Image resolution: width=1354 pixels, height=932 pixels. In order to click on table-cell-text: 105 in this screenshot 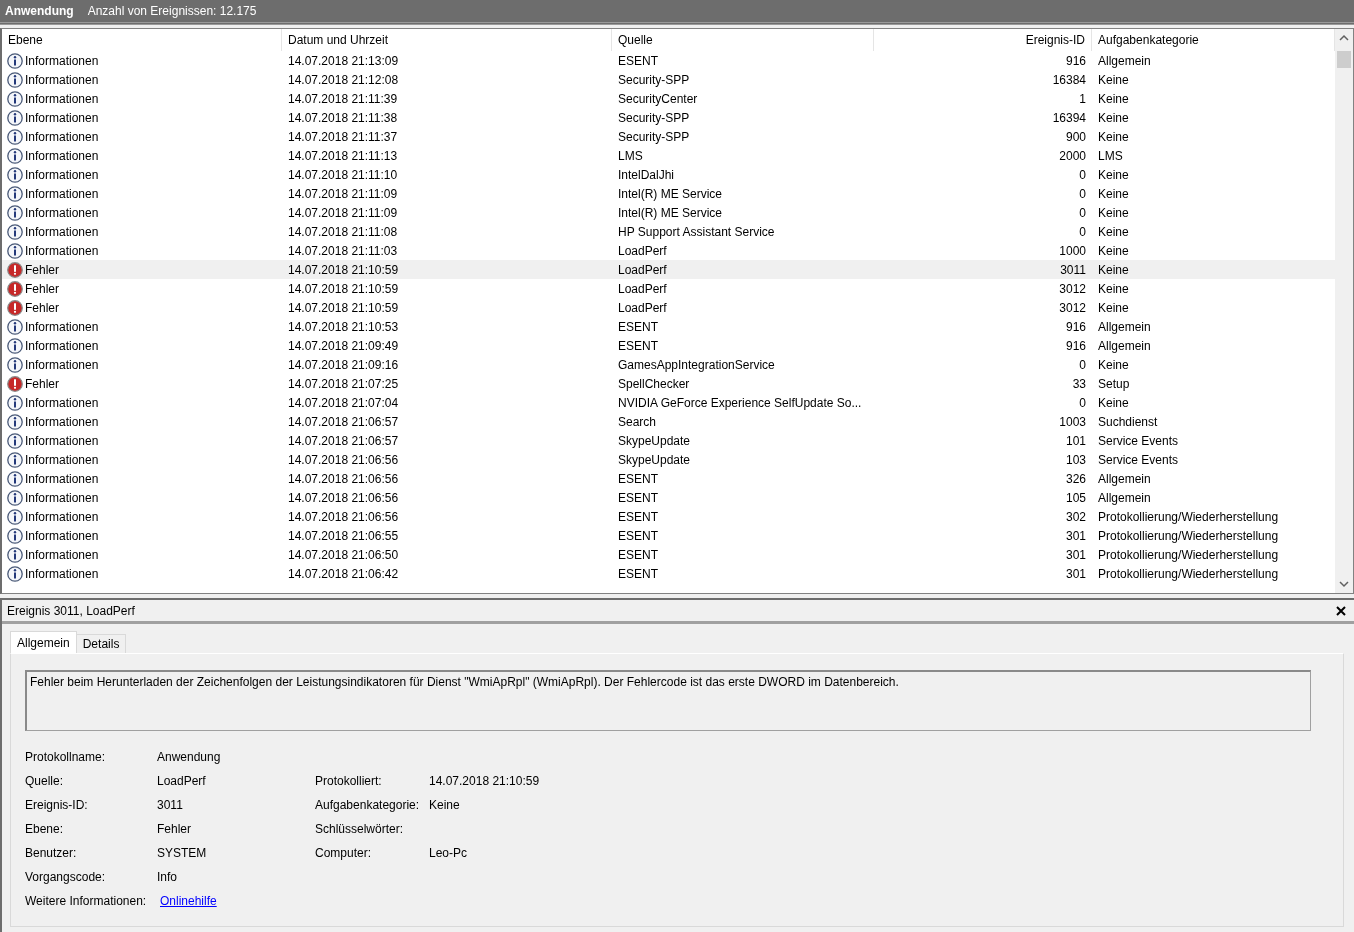, I will do `click(1075, 498)`.